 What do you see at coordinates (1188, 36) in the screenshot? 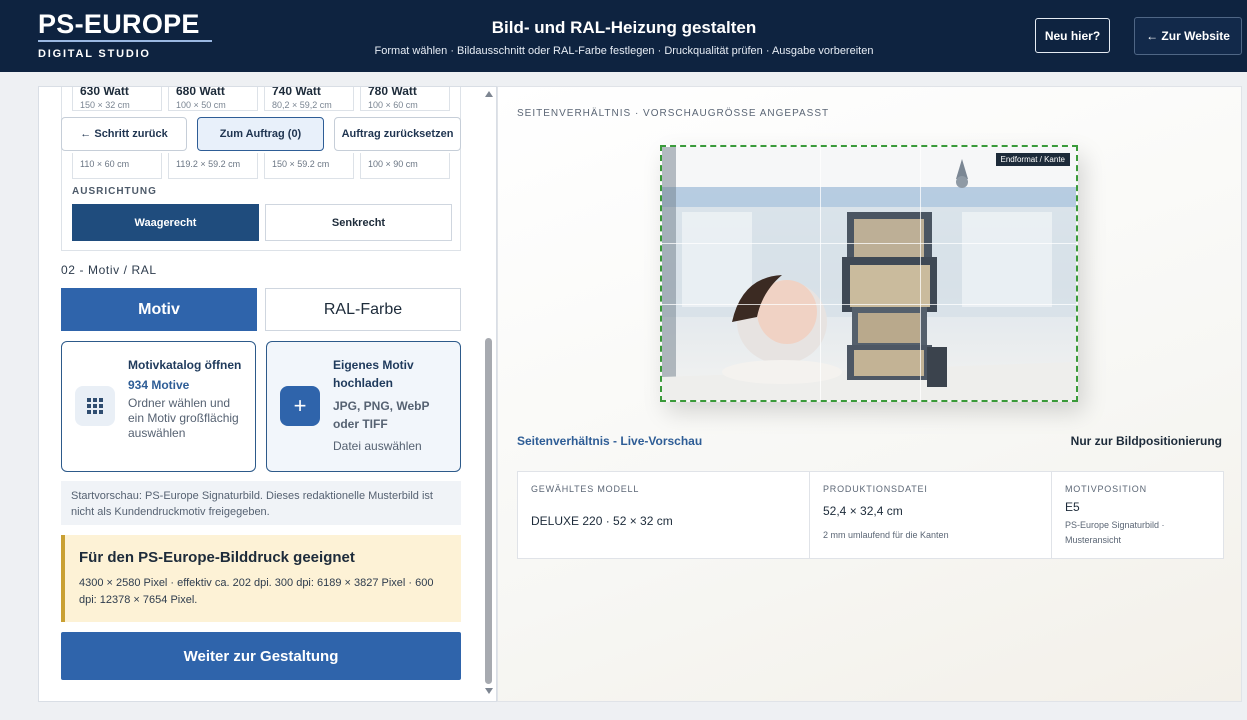
I see `back-to-website-button: ← Zur Website` at bounding box center [1188, 36].